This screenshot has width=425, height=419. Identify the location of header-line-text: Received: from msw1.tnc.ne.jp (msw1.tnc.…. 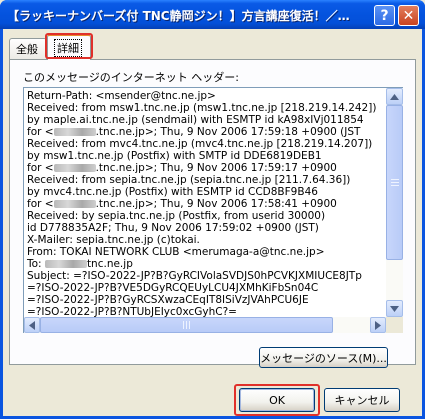
(202, 108).